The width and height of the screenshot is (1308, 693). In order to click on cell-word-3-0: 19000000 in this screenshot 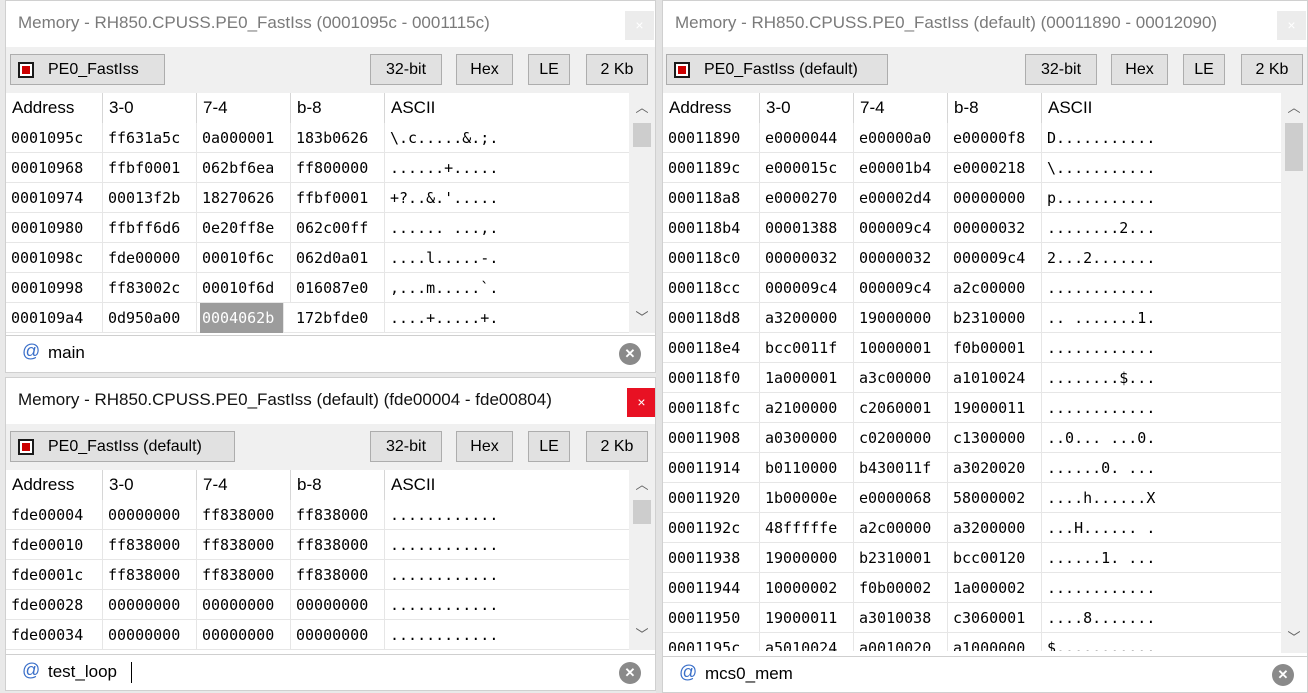, I will do `click(807, 558)`.